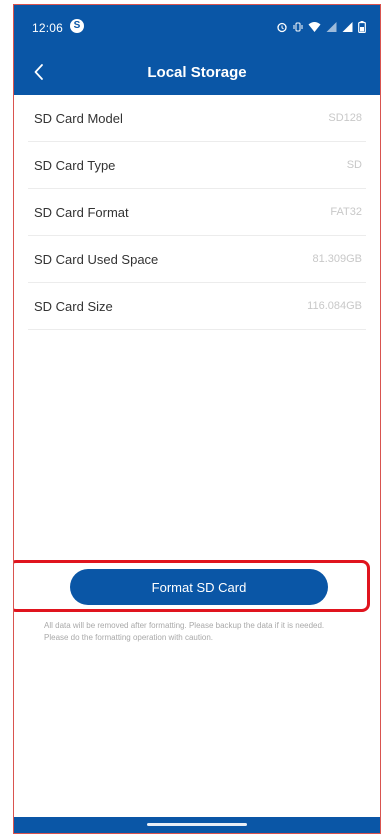 Image resolution: width=389 pixels, height=836 pixels. I want to click on gesture-bar, so click(197, 825).